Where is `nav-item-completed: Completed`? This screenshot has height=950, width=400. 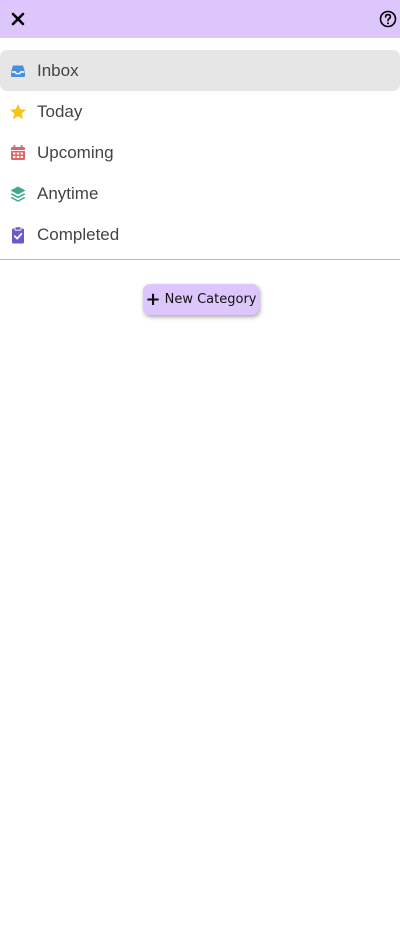 nav-item-completed: Completed is located at coordinates (200, 234).